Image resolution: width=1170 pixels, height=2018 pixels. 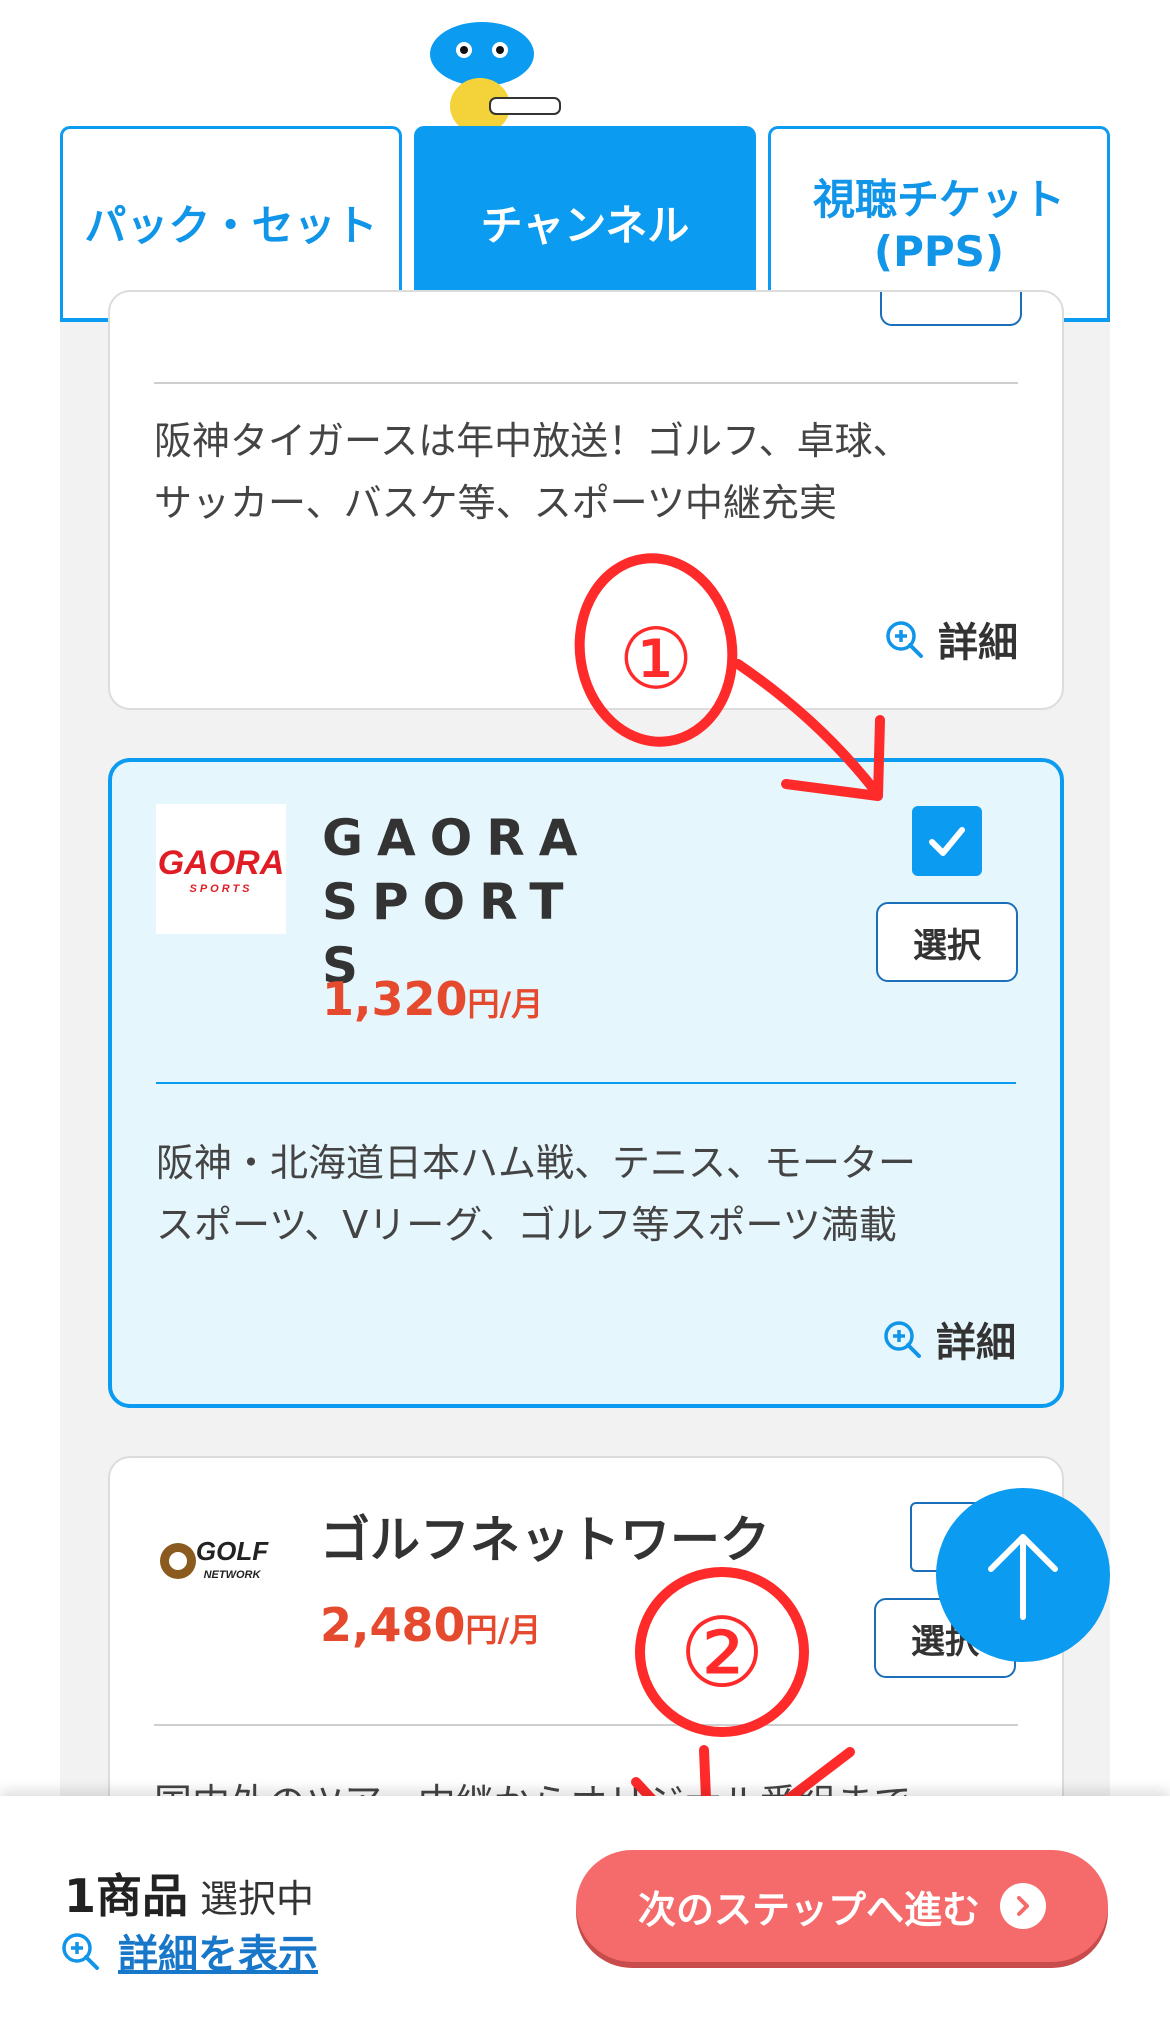 I want to click on channel-name: GAORA SPORT S, so click(x=489, y=902).